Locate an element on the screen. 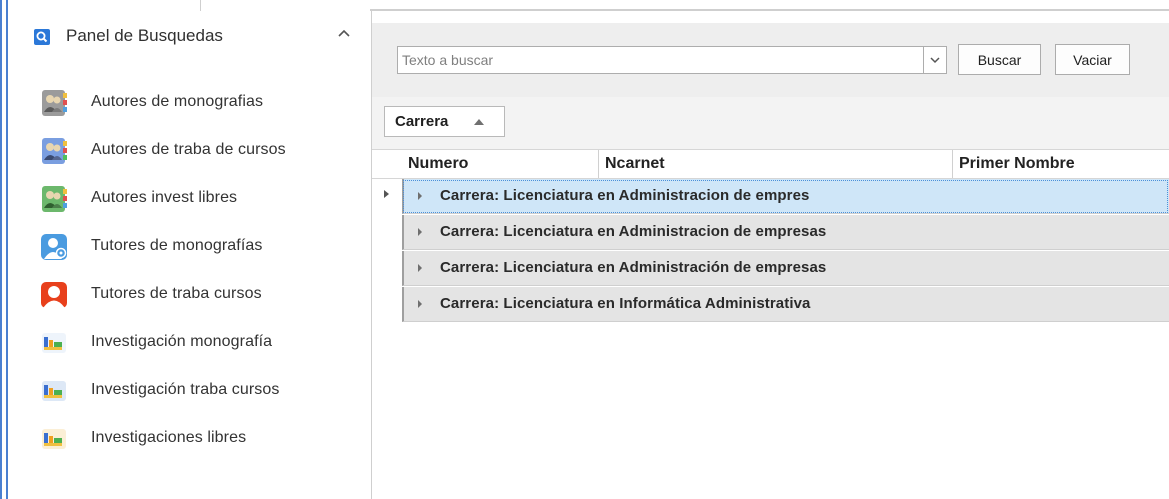 This screenshot has height=499, width=1169. sidebar-item-label: Investigación traba cursos is located at coordinates (185, 389).